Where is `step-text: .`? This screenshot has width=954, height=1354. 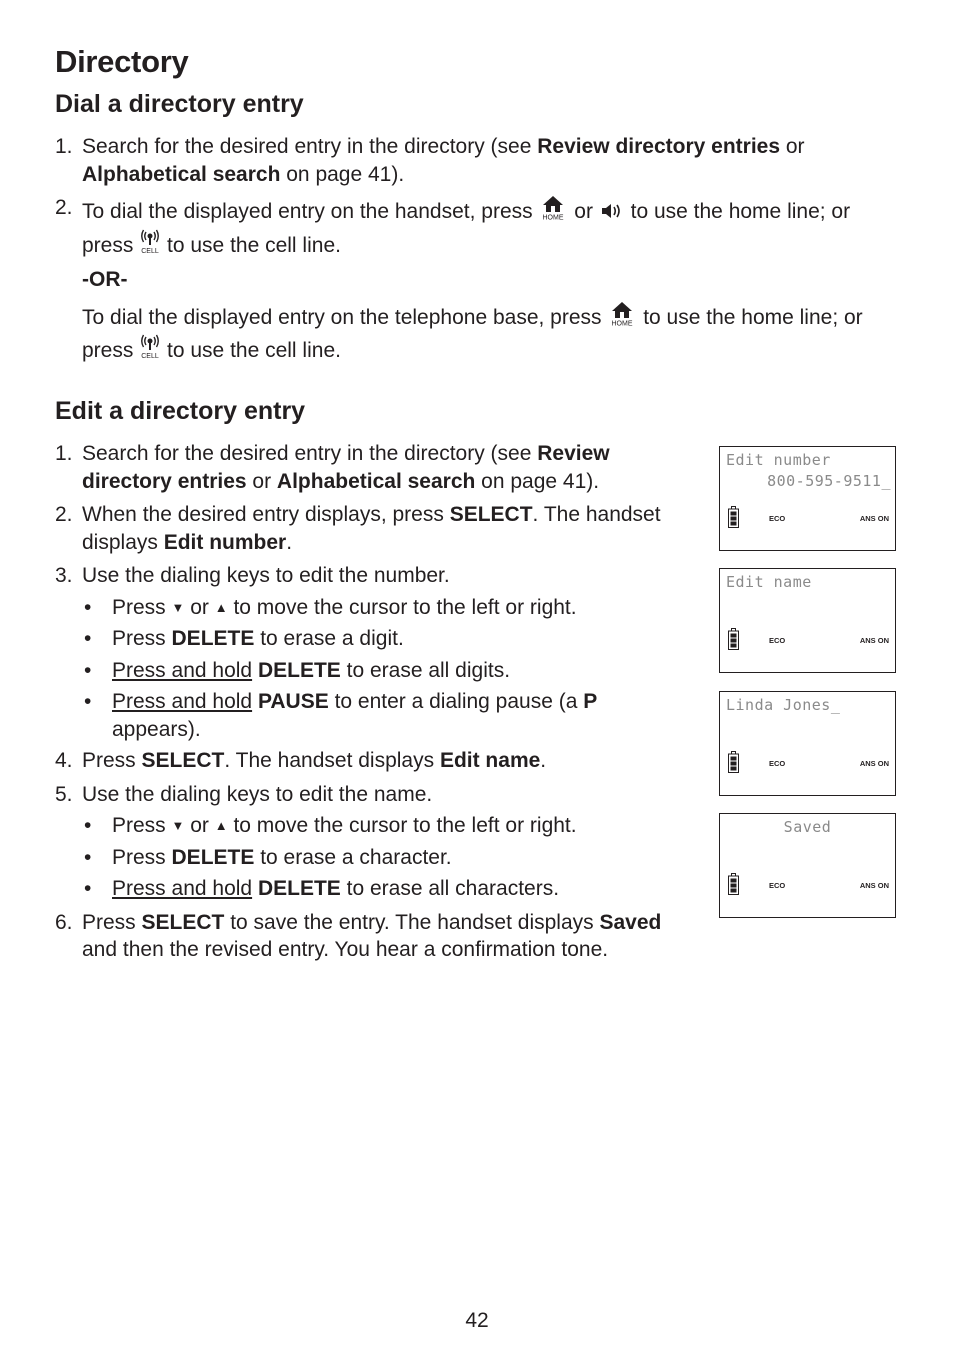
step-text: . is located at coordinates (543, 760).